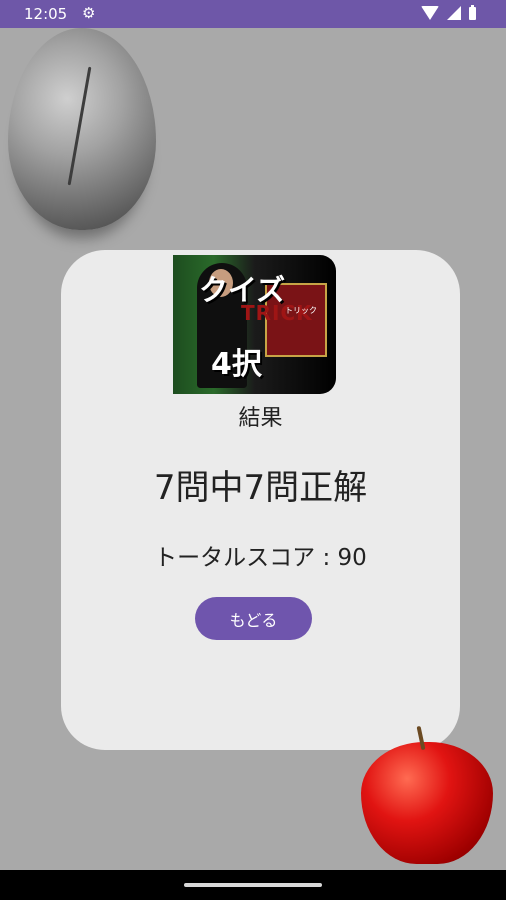 Image resolution: width=506 pixels, height=900 pixels. I want to click on signal-icon, so click(454, 13).